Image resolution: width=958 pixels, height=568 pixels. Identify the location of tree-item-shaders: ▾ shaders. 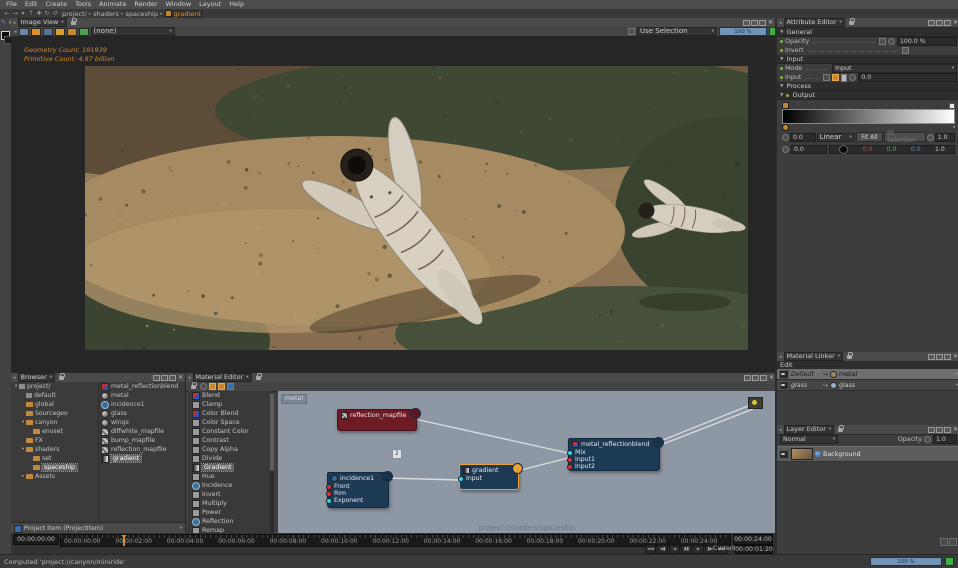
(54, 449).